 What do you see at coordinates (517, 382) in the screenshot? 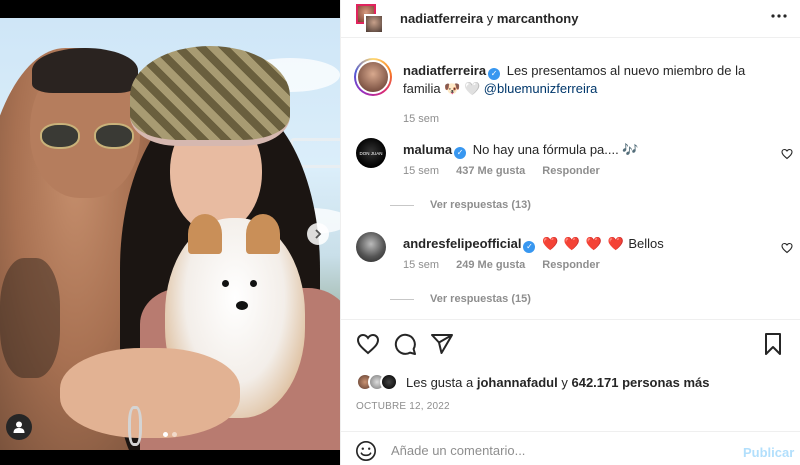
I see `liker-username-link: johannafadul` at bounding box center [517, 382].